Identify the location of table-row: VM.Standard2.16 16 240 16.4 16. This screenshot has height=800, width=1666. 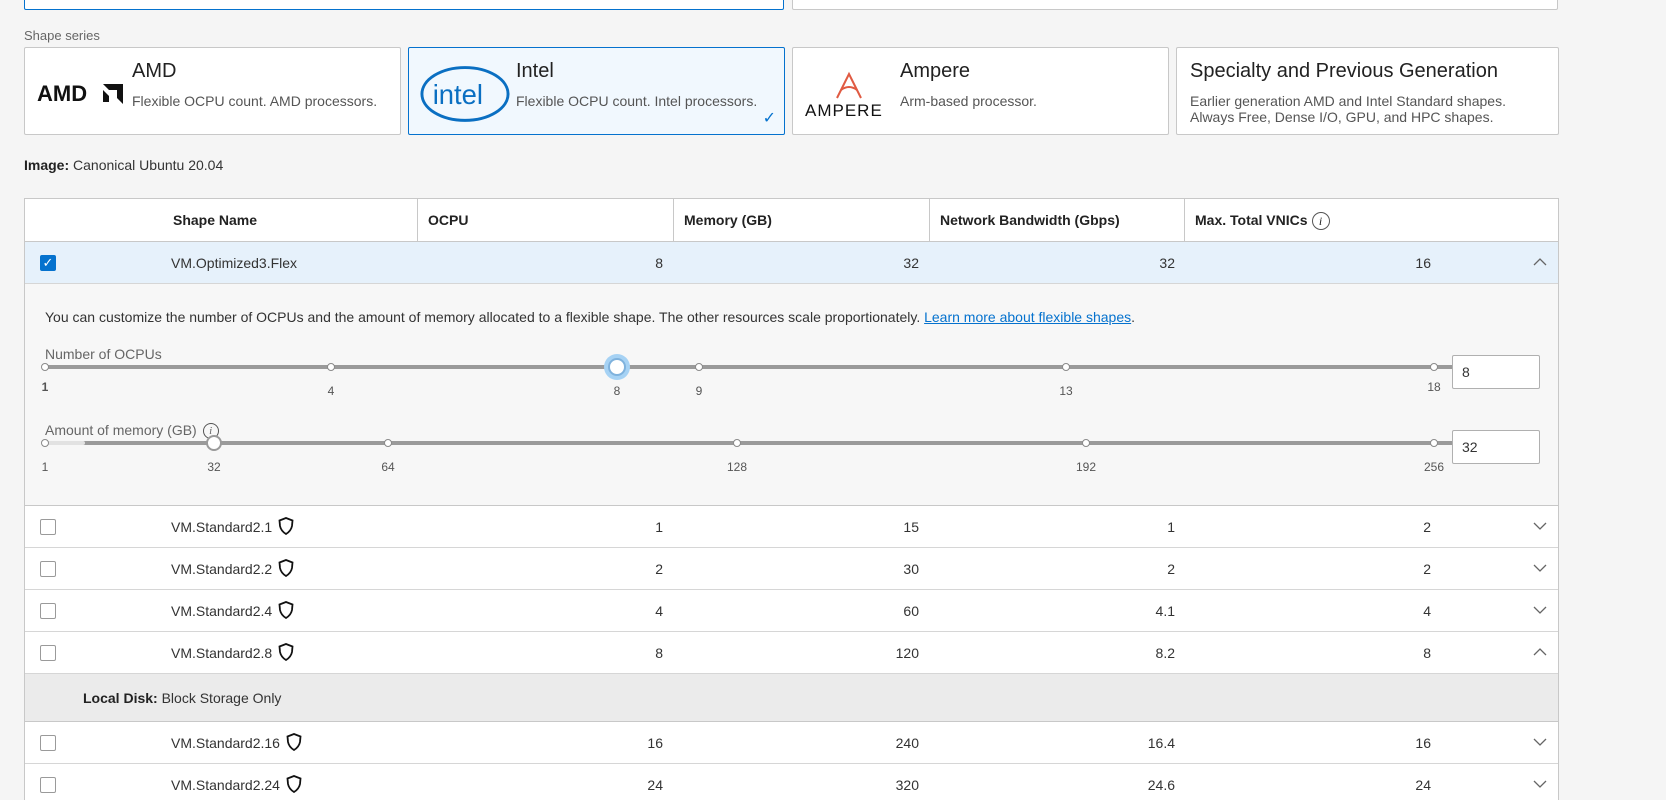
(791, 743).